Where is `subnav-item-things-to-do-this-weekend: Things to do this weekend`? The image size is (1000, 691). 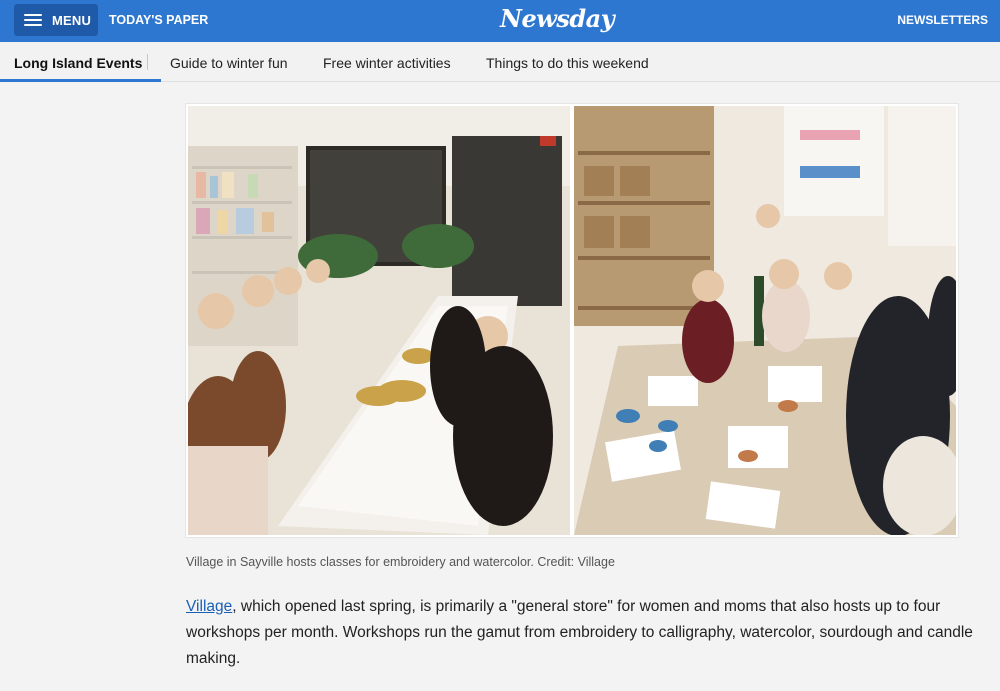 subnav-item-things-to-do-this-weekend: Things to do this weekend is located at coordinates (567, 63).